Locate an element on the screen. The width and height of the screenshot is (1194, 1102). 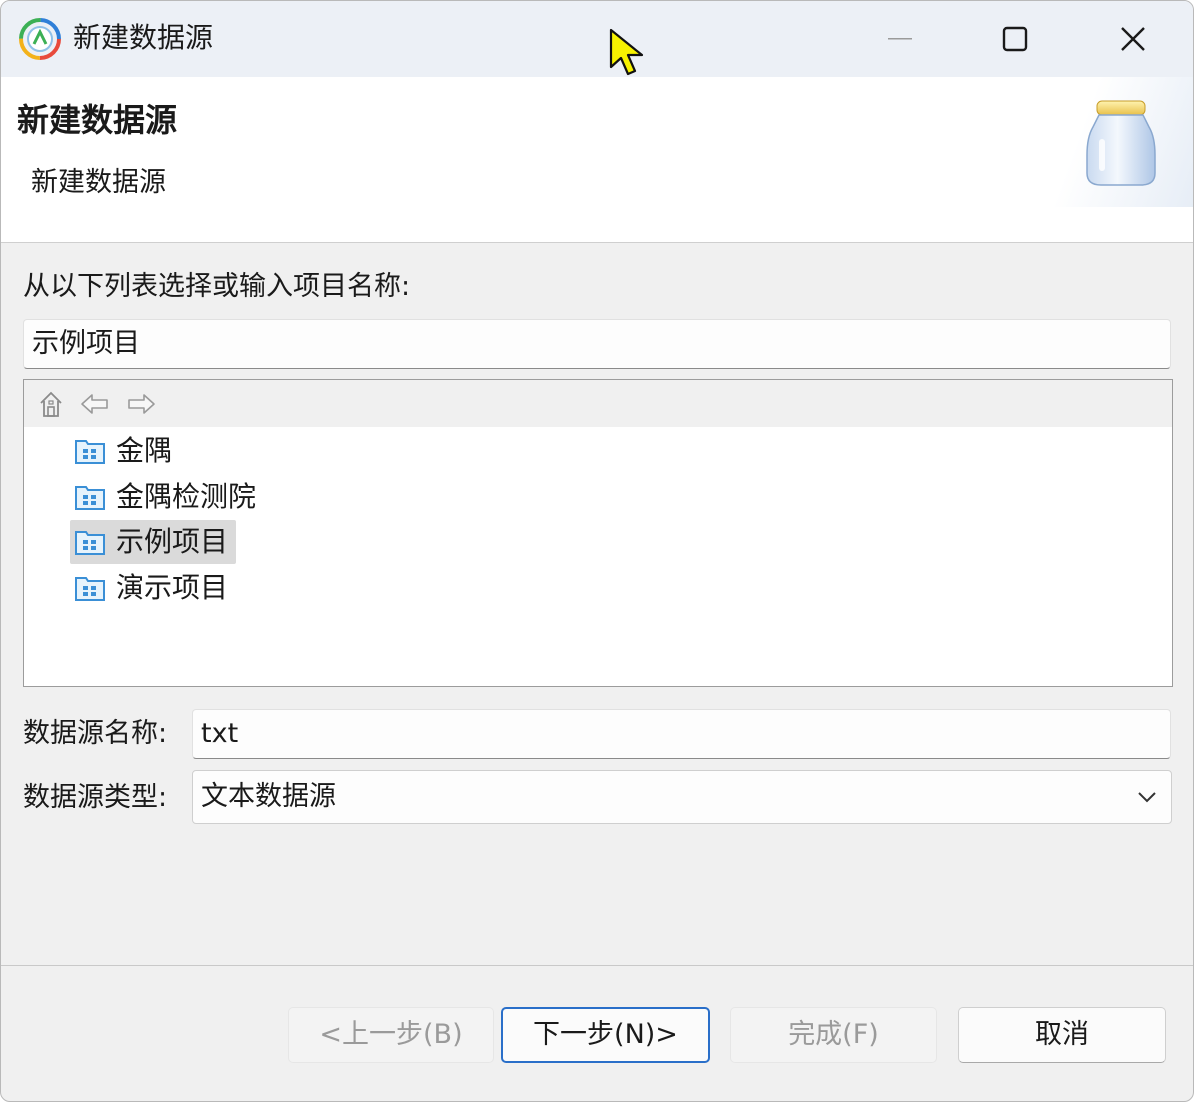
maximize-icon is located at coordinates (1015, 39).